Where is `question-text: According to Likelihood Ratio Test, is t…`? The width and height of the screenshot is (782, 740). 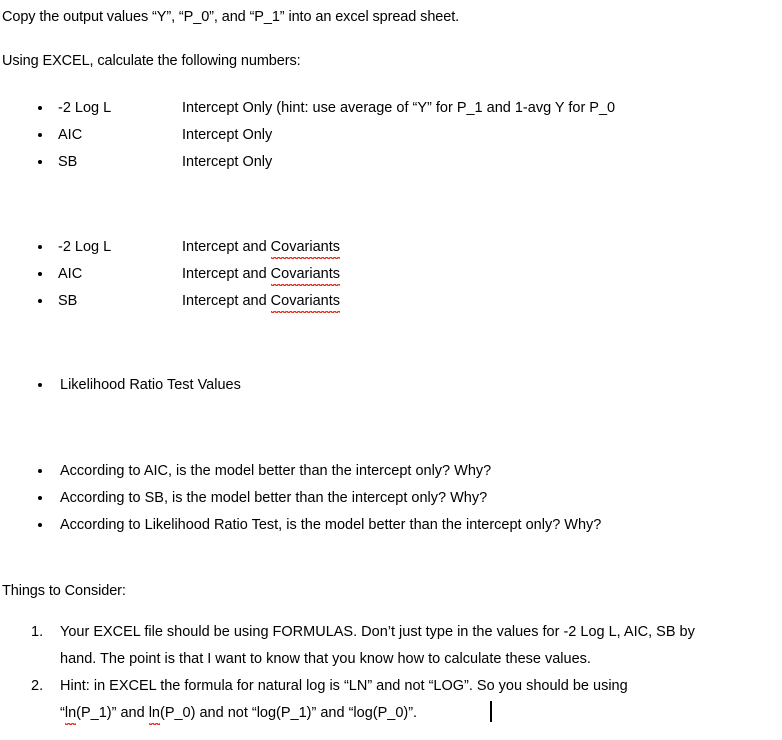 question-text: According to Likelihood Ratio Test, is t… is located at coordinates (331, 525).